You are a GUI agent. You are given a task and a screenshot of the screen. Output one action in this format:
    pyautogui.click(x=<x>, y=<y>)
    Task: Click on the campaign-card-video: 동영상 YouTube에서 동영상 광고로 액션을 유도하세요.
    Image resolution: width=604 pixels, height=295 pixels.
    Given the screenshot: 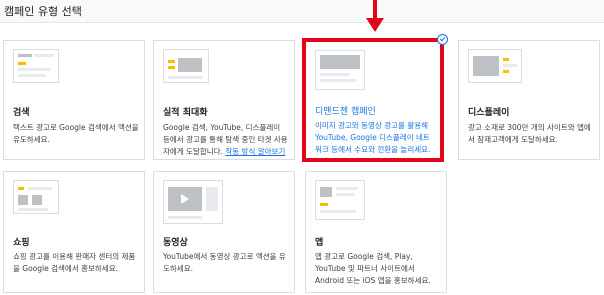 What is the action you would take?
    pyautogui.click(x=224, y=232)
    